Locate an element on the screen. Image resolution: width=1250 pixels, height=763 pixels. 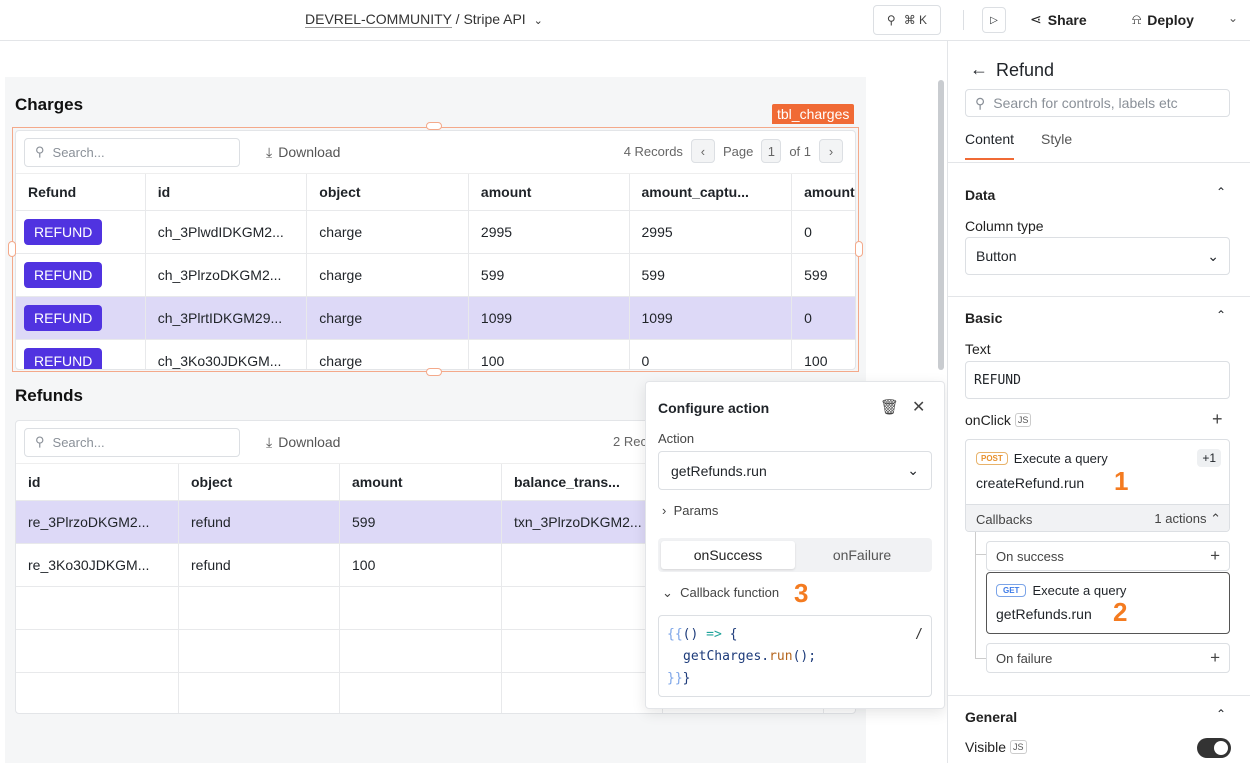
column-type-select: Button ⌄ is located at coordinates (1097, 256).